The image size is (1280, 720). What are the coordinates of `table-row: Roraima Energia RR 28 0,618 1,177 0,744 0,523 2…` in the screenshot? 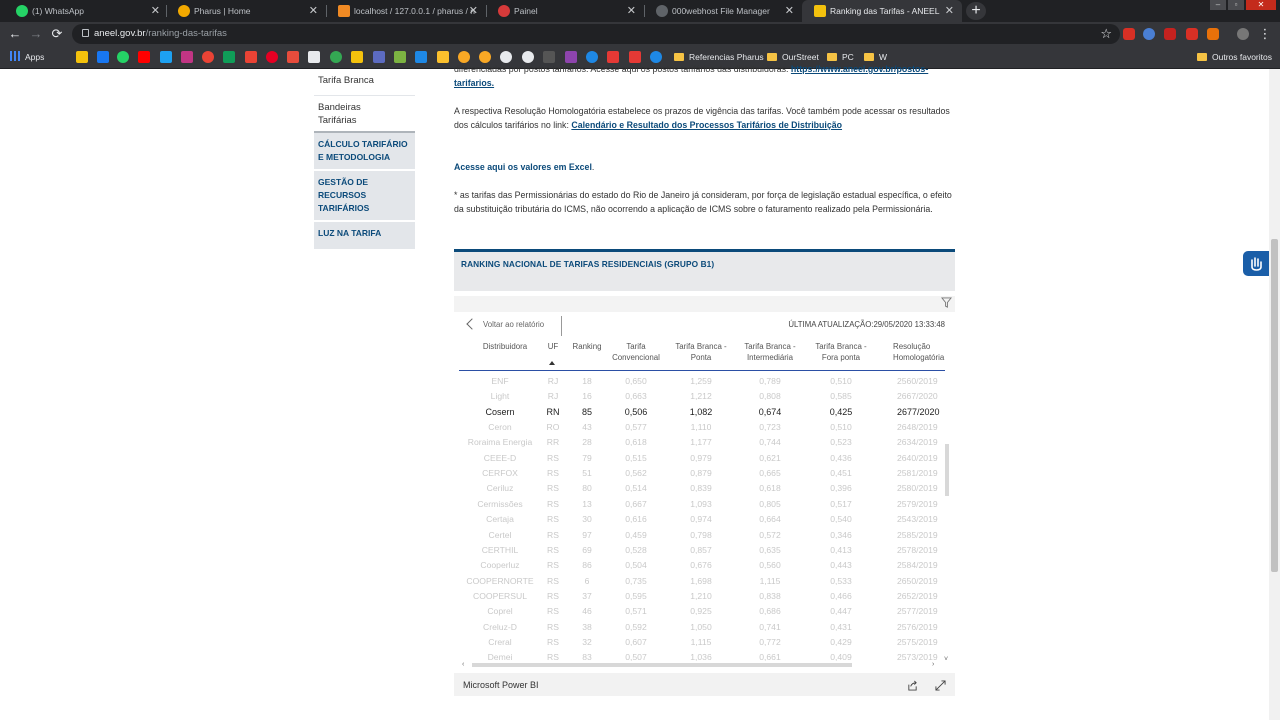 It's located at (702, 442).